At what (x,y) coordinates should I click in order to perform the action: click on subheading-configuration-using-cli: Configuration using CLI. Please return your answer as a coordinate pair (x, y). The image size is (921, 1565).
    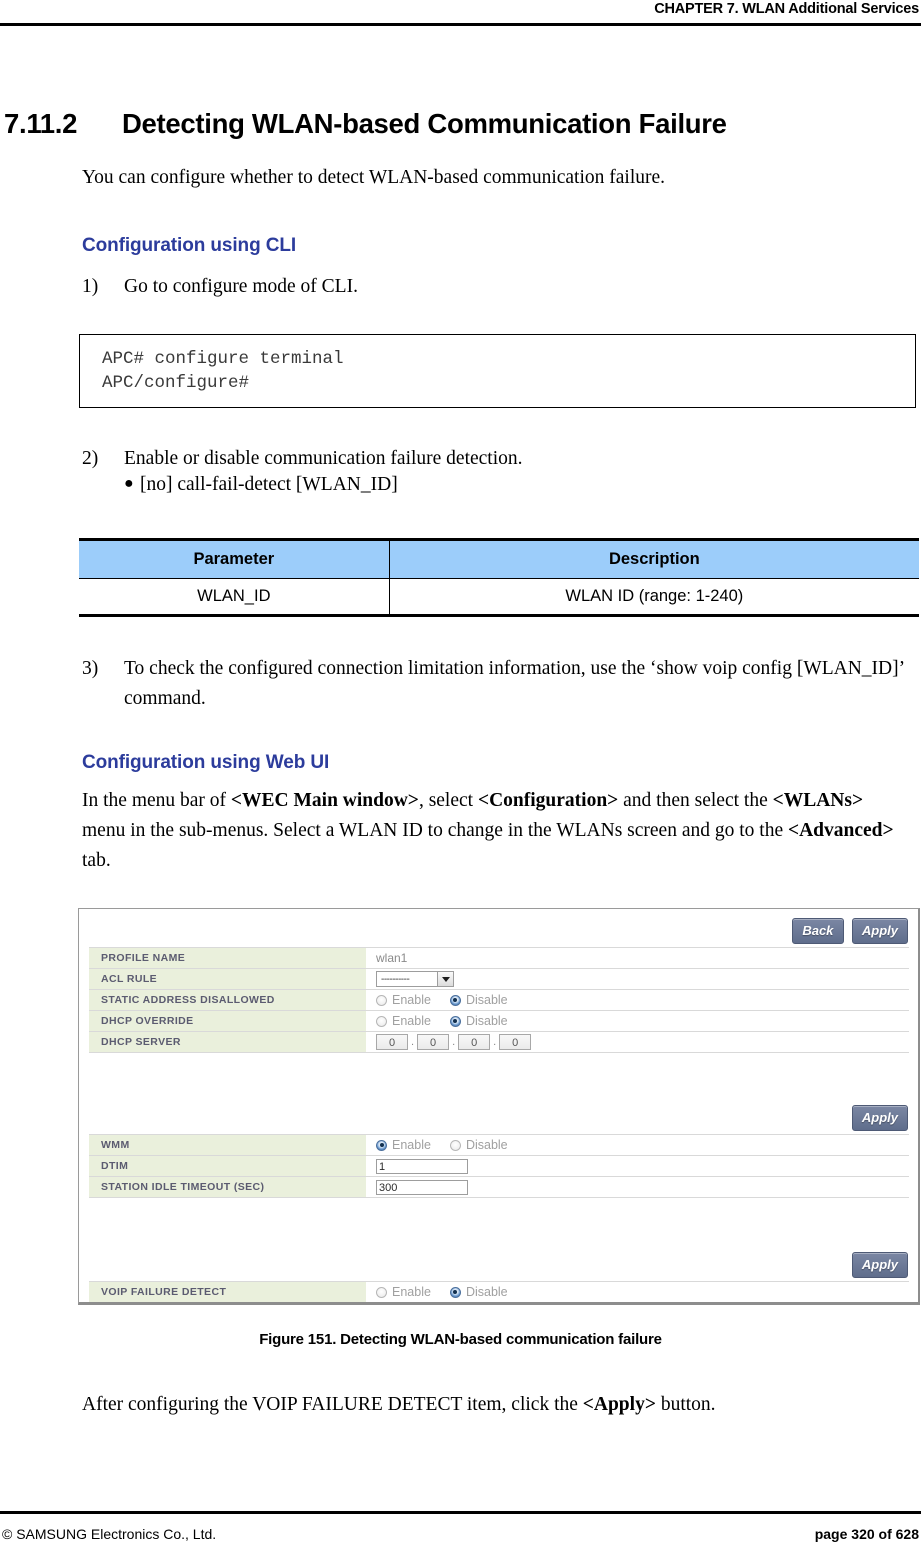
    Looking at the image, I should click on (189, 245).